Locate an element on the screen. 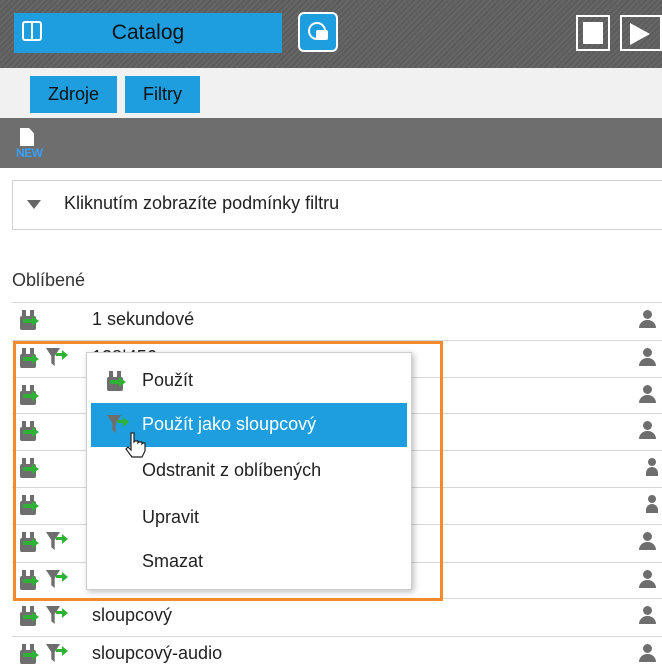  sources-button: Zdroje is located at coordinates (73, 94).